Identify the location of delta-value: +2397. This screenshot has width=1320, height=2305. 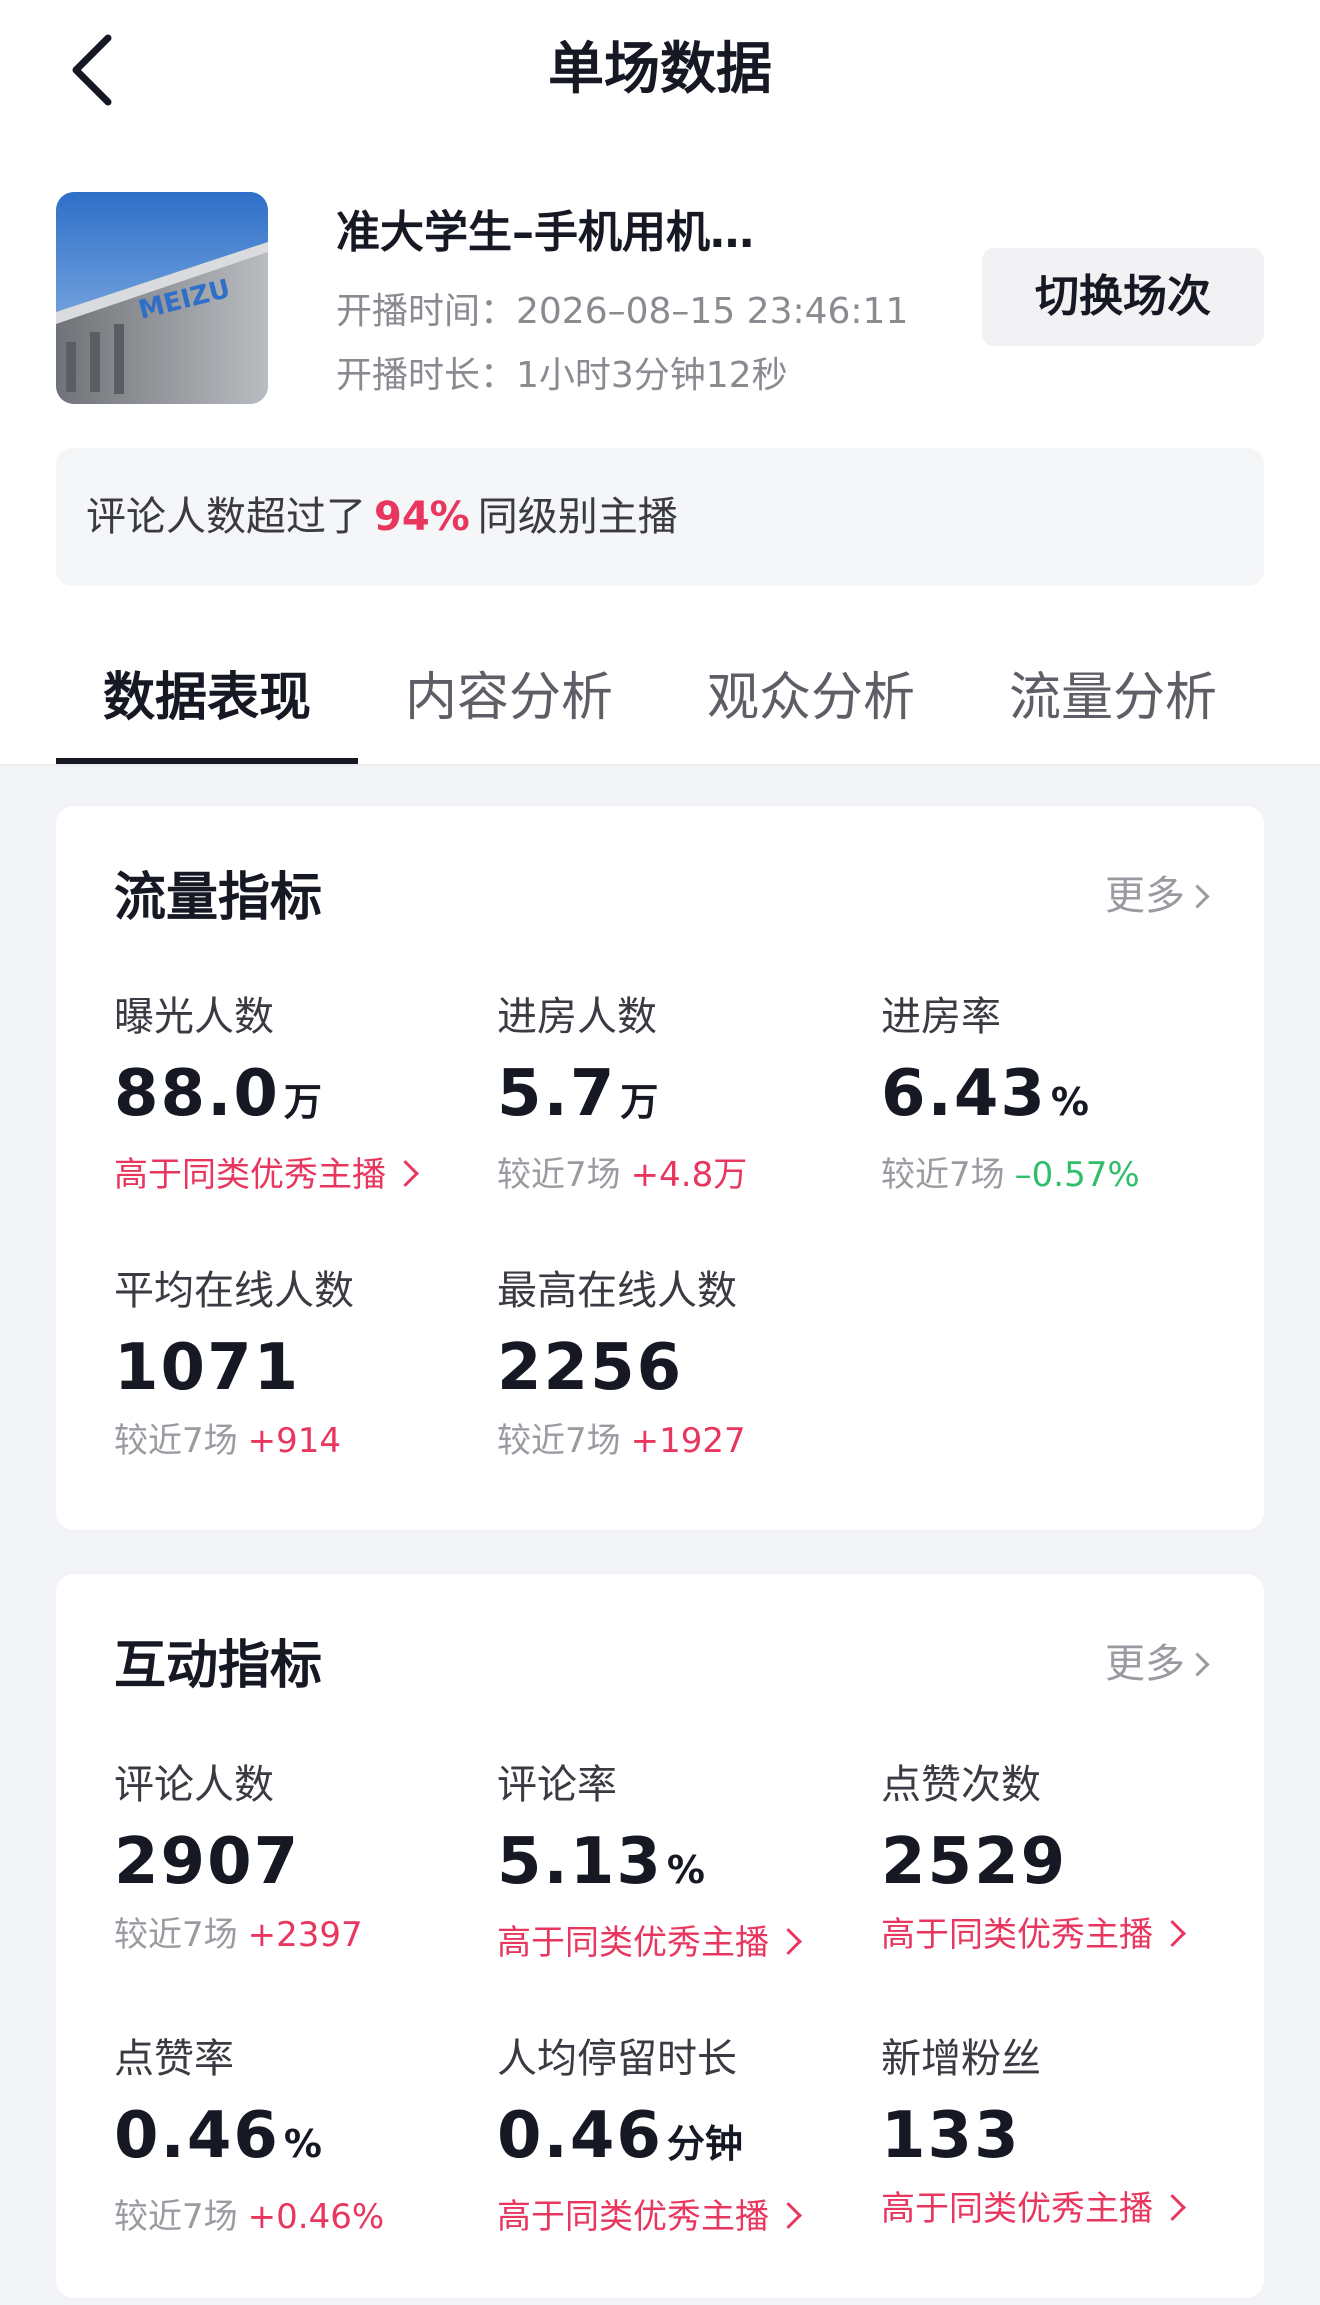
(305, 1935).